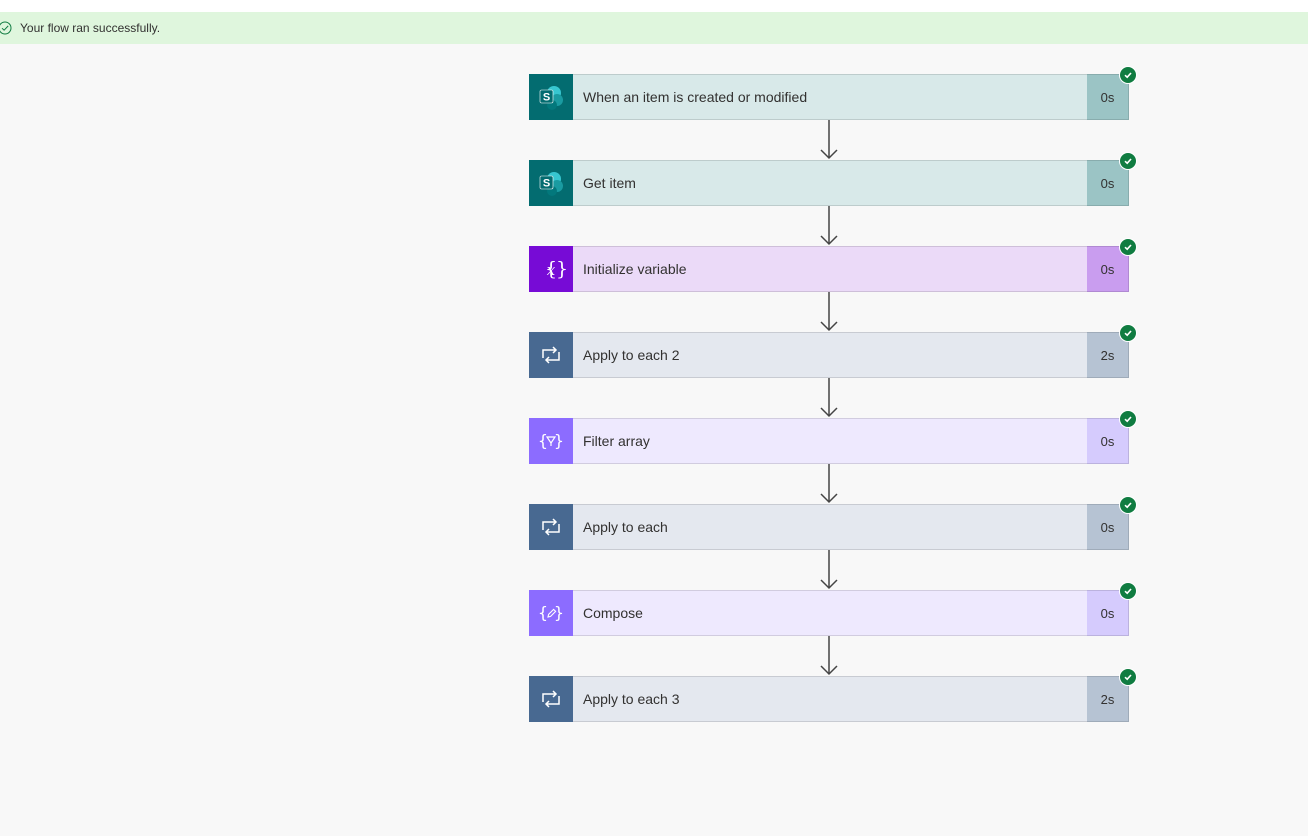 The image size is (1308, 836). Describe the element at coordinates (551, 441) in the screenshot. I see `filter-array-icon: { }` at that location.